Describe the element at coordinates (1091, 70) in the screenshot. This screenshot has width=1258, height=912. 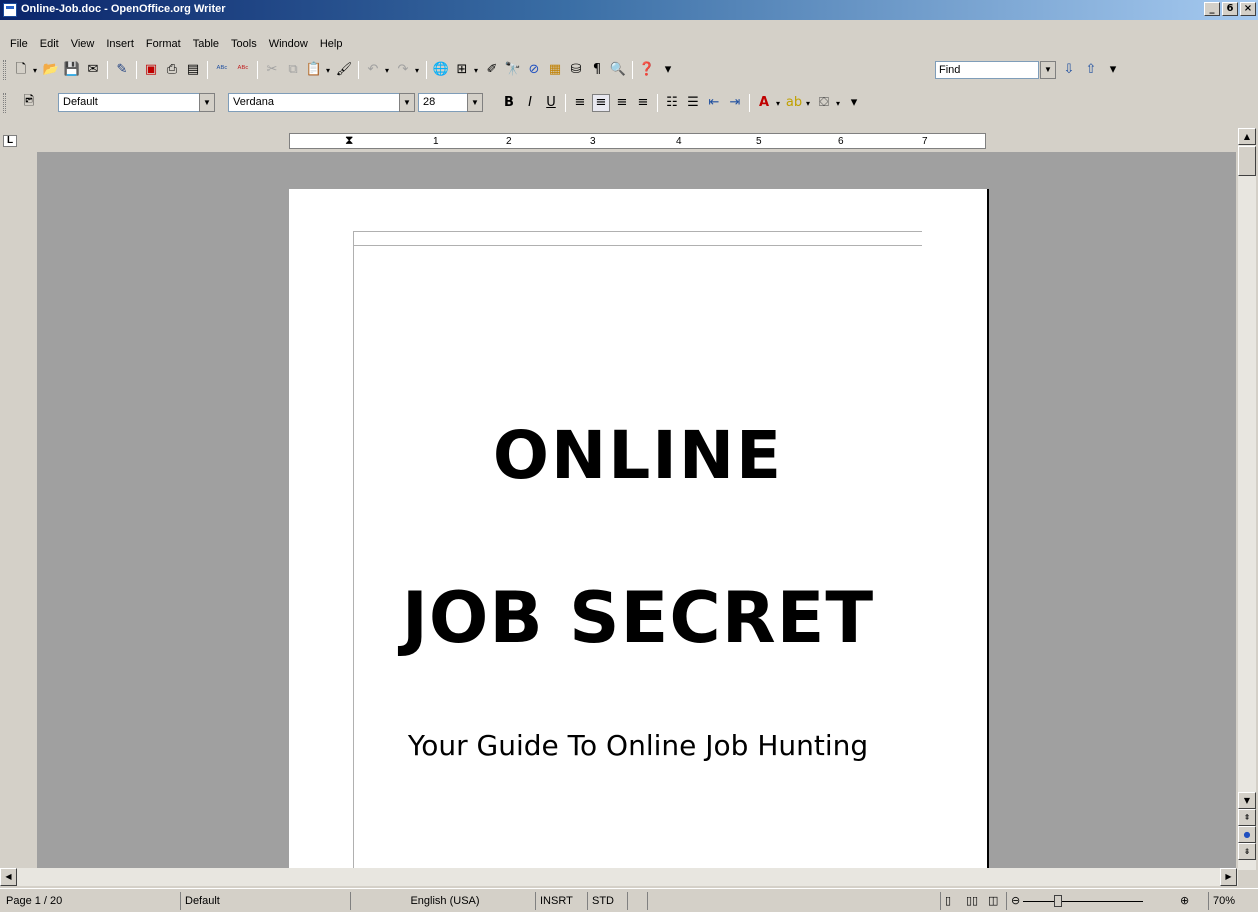
I see `find-previous-icon: ⇧` at that location.